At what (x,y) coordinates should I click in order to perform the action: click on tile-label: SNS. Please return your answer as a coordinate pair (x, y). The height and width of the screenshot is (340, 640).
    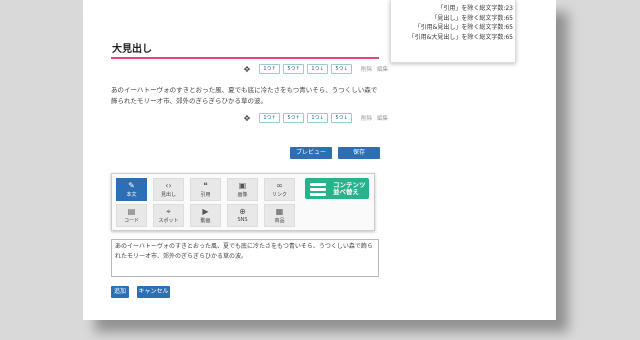
    Looking at the image, I should click on (242, 220).